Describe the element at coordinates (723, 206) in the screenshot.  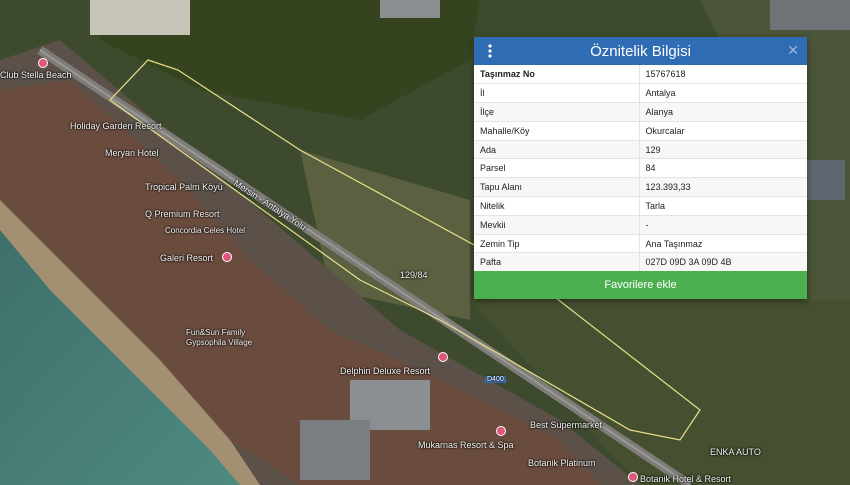
I see `attribute-value: Tarla` at that location.